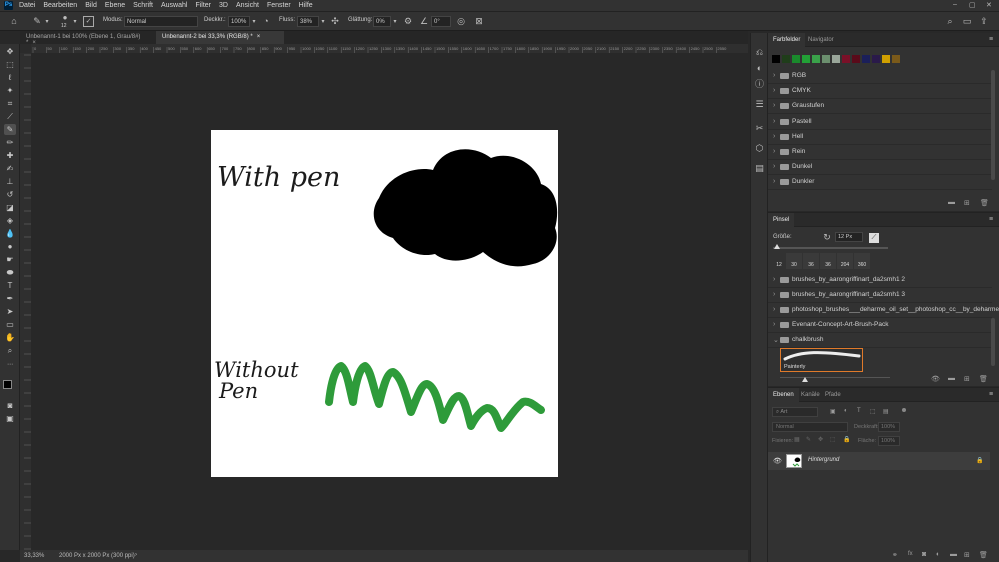  Describe the element at coordinates (279, 5) in the screenshot. I see `menu-fenster: Fenster` at that location.